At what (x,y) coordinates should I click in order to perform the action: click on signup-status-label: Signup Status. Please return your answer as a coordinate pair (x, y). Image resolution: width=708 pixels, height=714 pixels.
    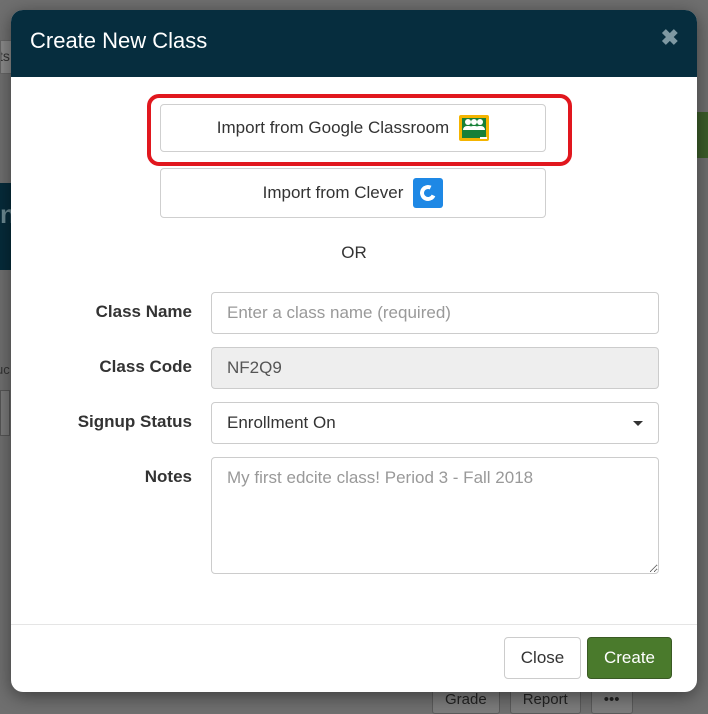
    Looking at the image, I should click on (134, 421).